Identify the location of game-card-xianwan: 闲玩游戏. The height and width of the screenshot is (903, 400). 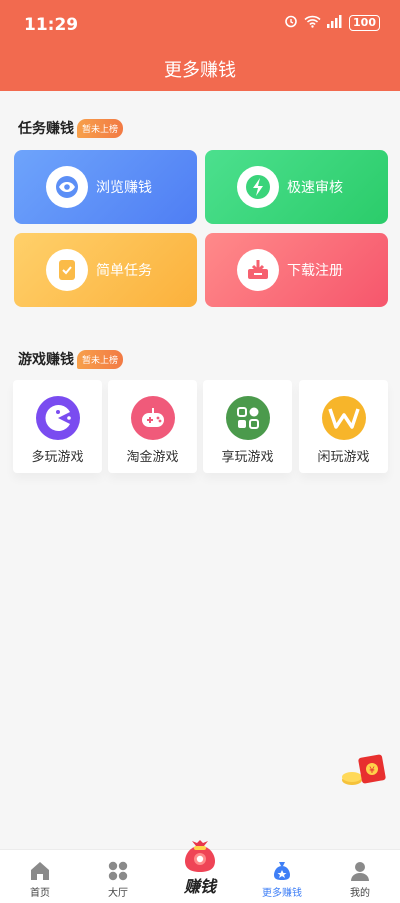
(343, 426).